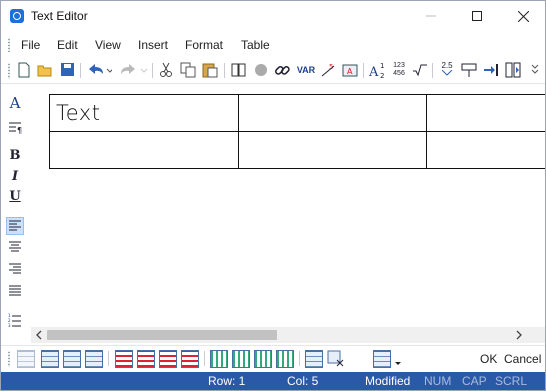 The height and width of the screenshot is (391, 546). What do you see at coordinates (15, 320) in the screenshot?
I see `numbered-list-button: 123` at bounding box center [15, 320].